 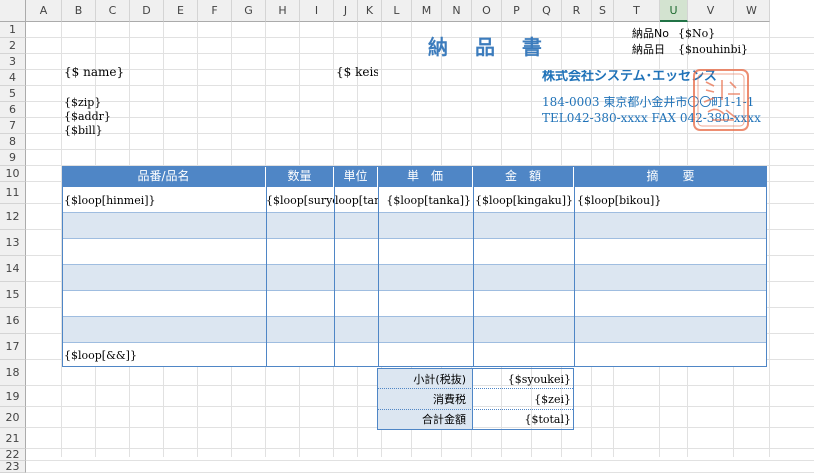 I want to click on cell-kingaku: {$loop[kingaku]}, so click(x=523, y=200).